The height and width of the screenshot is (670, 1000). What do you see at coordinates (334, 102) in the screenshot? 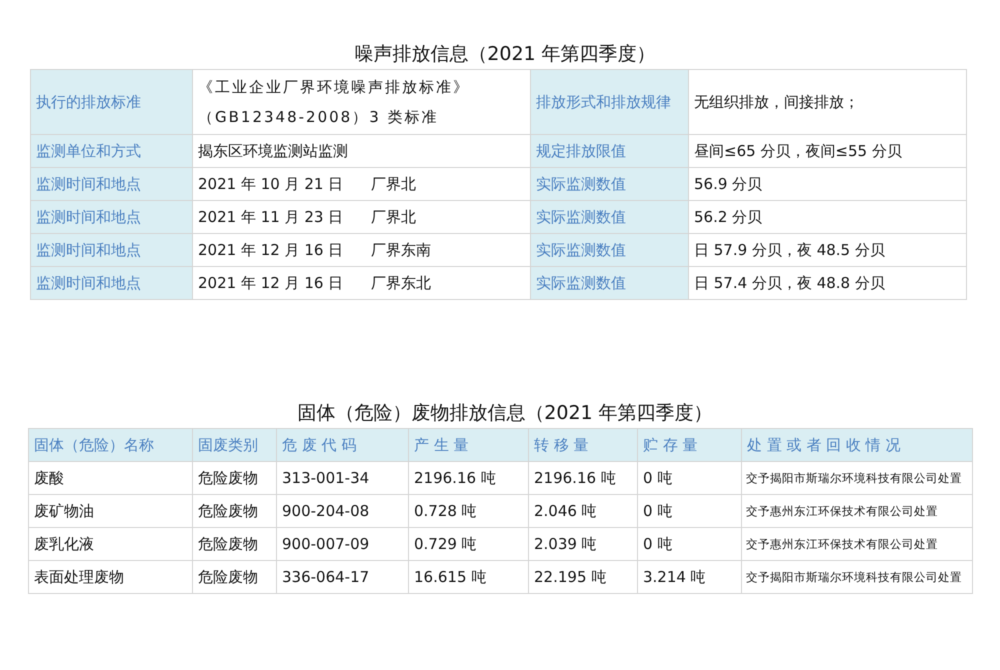
I see `cell-text: 《工业企业厂界环境噪声排放标准》（GB12348-2008）3 类标准` at bounding box center [334, 102].